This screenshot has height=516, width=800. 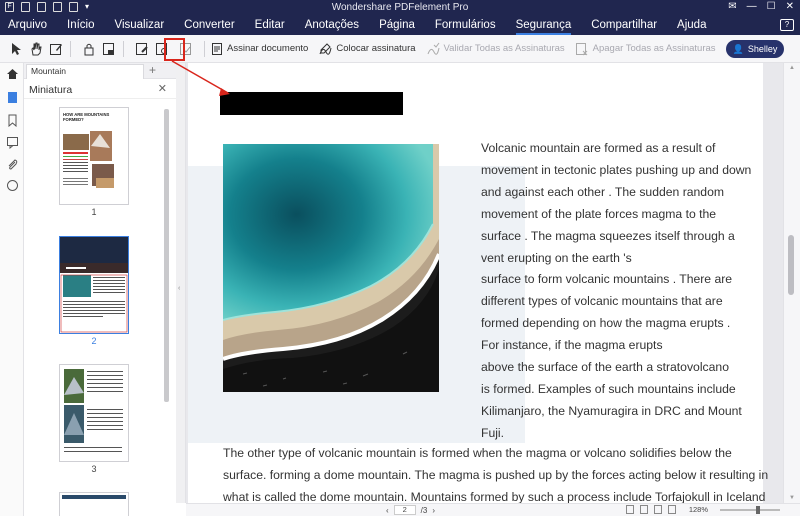 I want to click on scroll-up-icon: ▲, so click(x=792, y=68).